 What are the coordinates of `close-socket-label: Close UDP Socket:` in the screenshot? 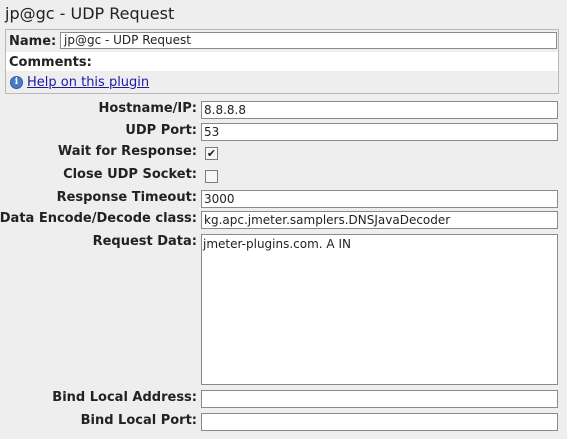 It's located at (130, 174).